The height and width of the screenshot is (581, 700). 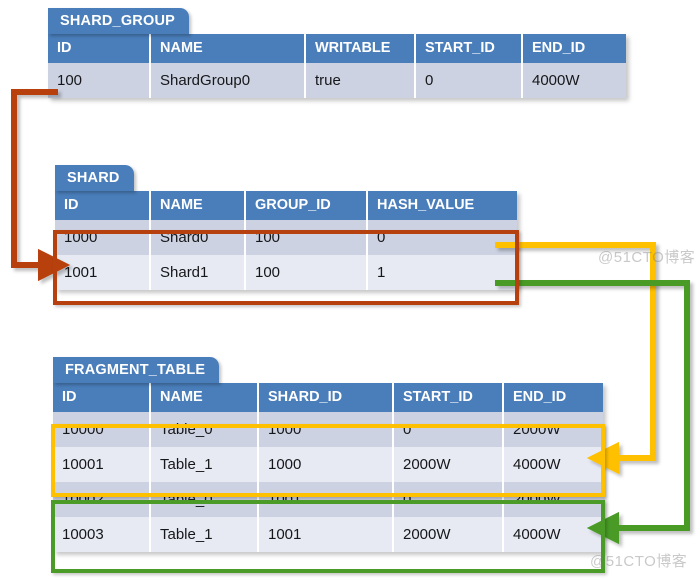 I want to click on cell-hash-value: 1, so click(x=442, y=272).